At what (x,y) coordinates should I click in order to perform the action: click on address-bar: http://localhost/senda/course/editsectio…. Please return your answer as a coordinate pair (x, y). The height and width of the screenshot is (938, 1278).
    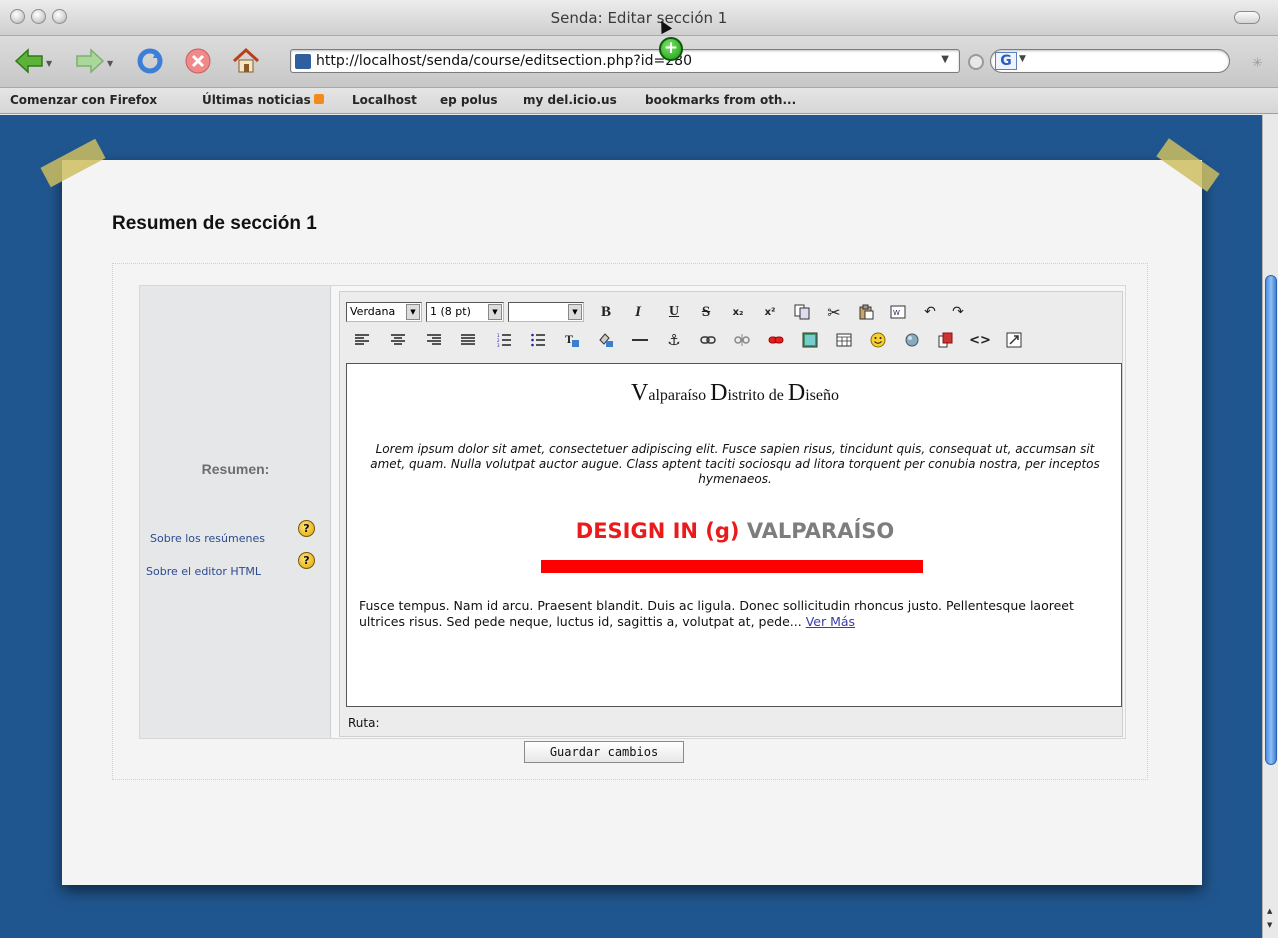
    Looking at the image, I should click on (625, 61).